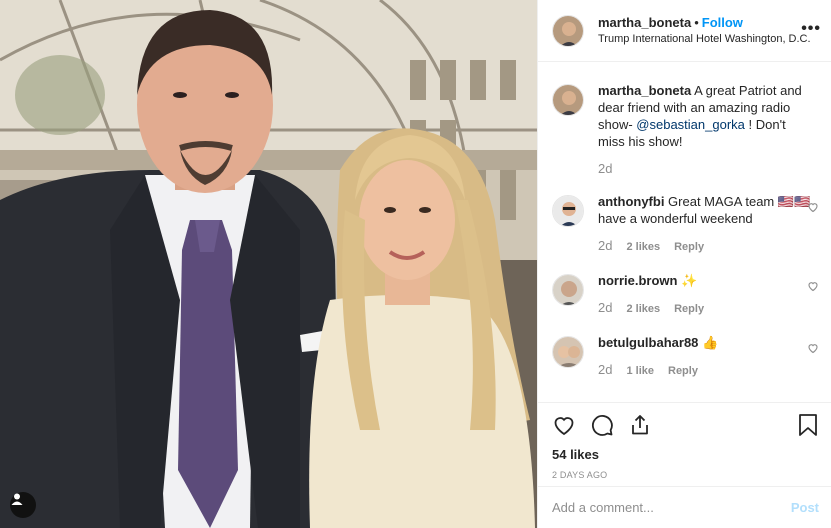  I want to click on comment-item: betulgulbahar88 👍 2d 1 like Reply, so click(685, 357).